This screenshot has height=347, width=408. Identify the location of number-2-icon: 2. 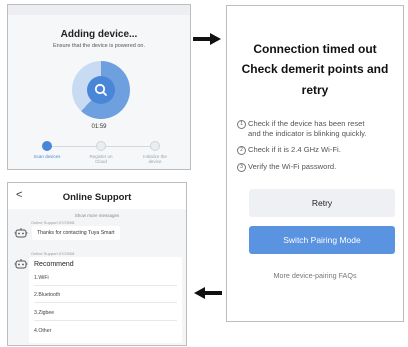
(241, 150).